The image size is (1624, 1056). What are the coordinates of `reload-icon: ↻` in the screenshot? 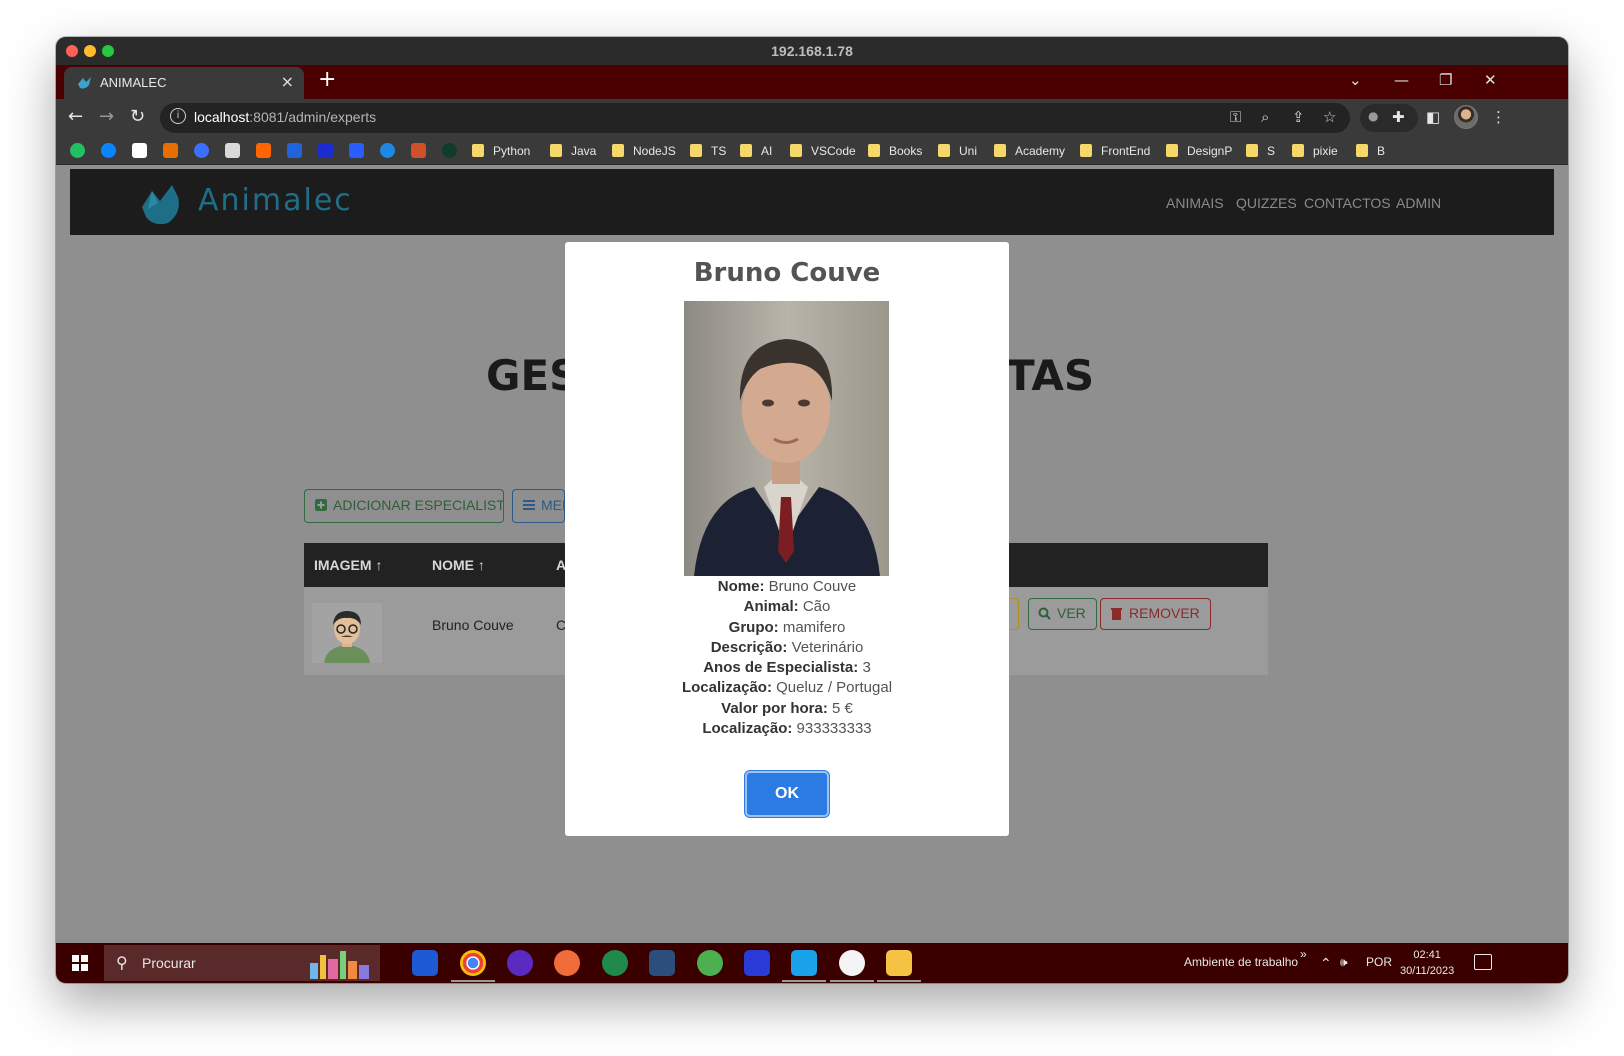 It's located at (137, 116).